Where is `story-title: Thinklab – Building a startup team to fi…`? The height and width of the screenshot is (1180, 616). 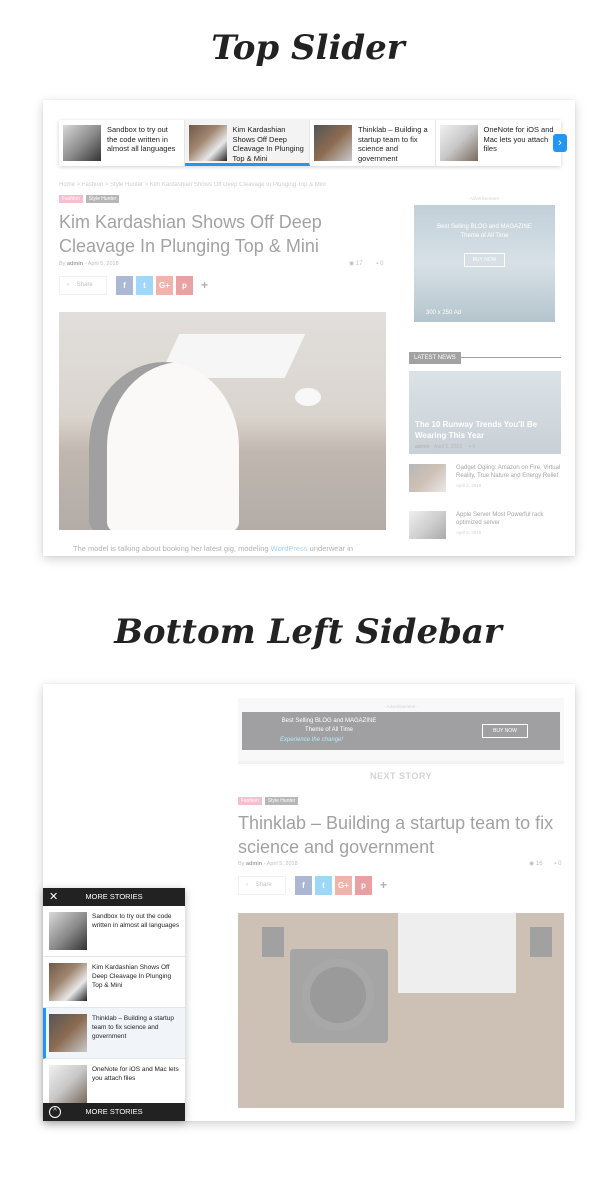 story-title: Thinklab – Building a startup team to fi… is located at coordinates (136, 1036).